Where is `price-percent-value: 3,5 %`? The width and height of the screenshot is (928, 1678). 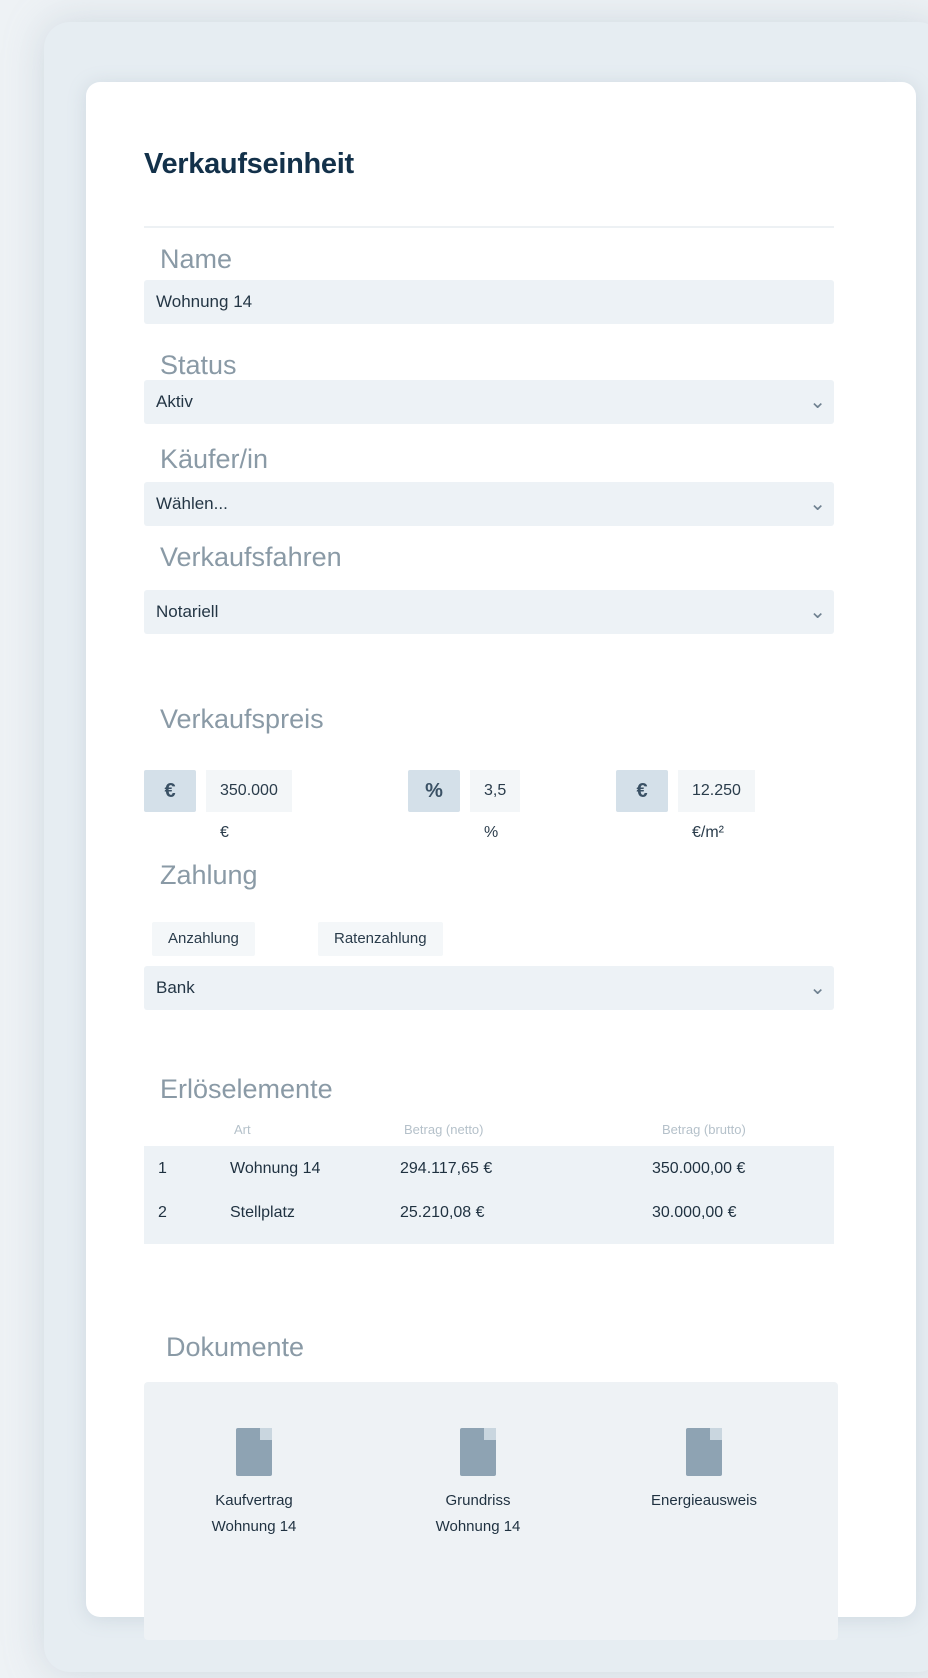 price-percent-value: 3,5 % is located at coordinates (495, 805).